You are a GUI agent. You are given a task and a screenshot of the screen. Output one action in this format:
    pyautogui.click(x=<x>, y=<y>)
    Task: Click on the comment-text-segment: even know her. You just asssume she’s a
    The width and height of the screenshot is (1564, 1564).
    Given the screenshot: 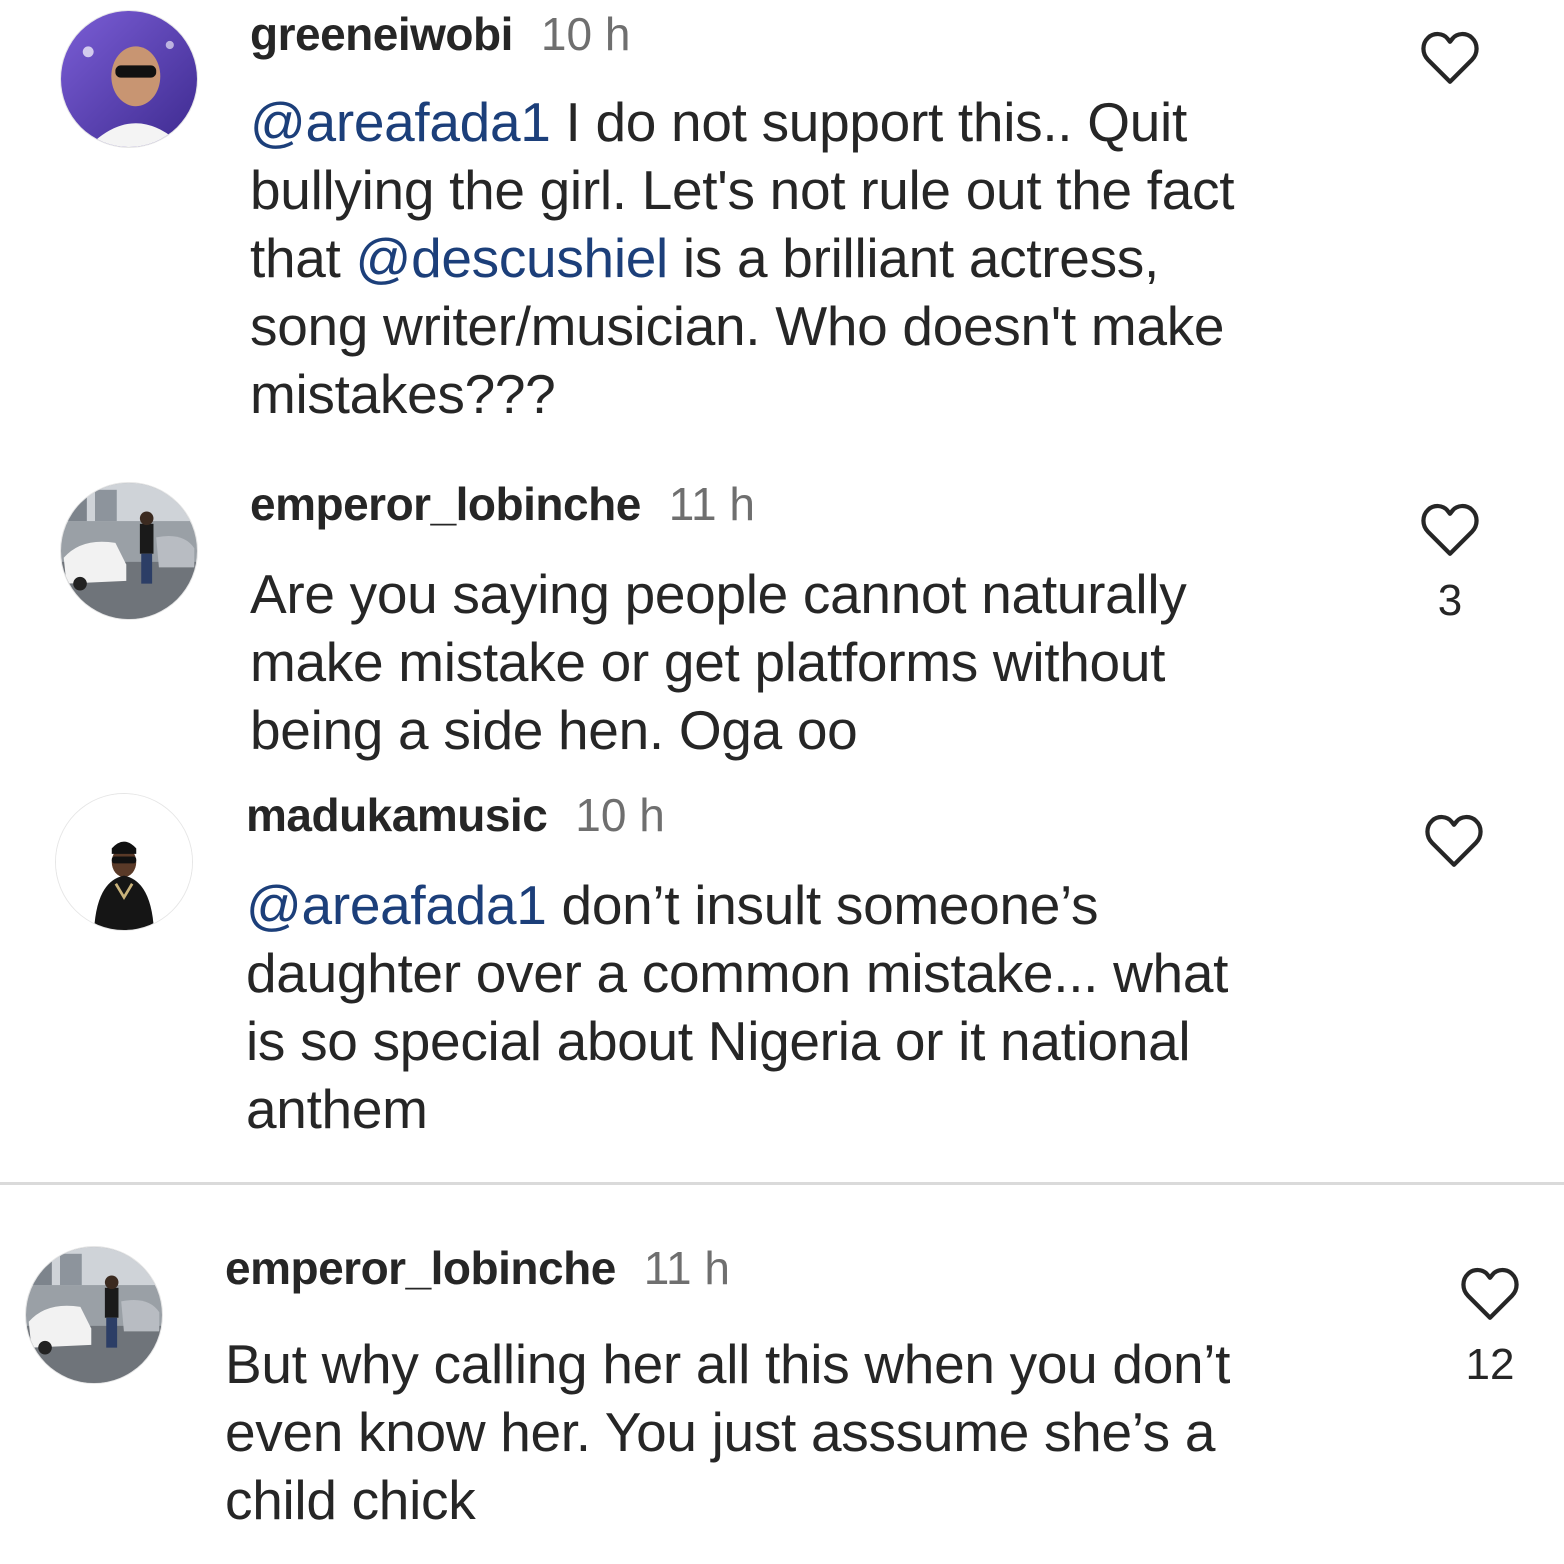 What is the action you would take?
    pyautogui.click(x=720, y=1432)
    